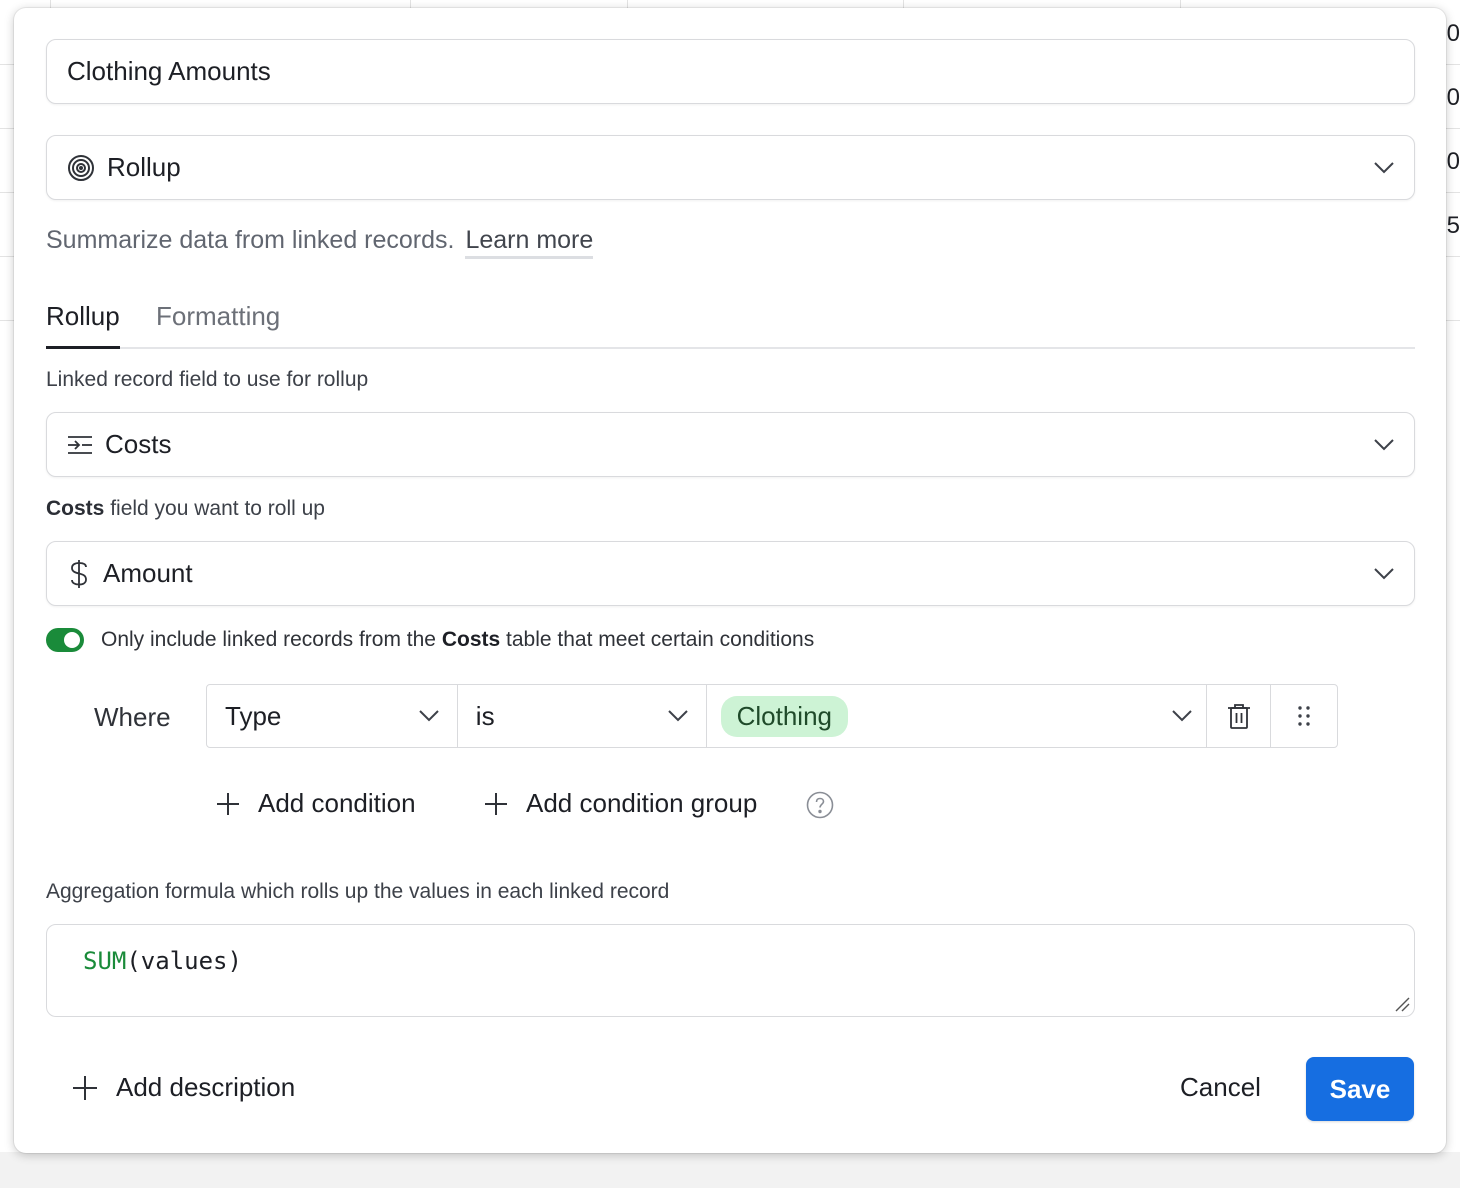 Image resolution: width=1460 pixels, height=1188 pixels. I want to click on tab-formatting: Formatting, so click(218, 325).